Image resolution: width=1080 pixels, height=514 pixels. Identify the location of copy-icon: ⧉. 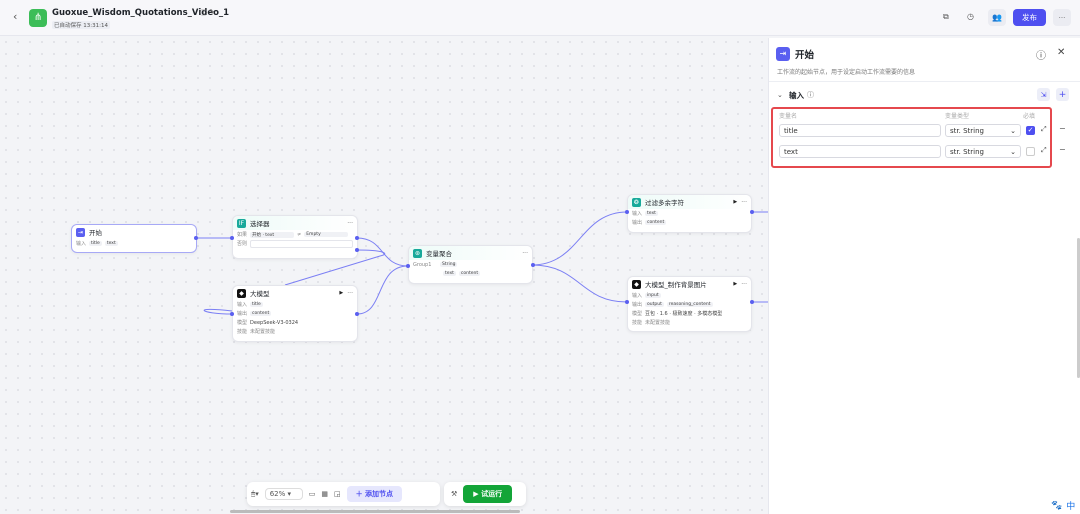
(946, 17).